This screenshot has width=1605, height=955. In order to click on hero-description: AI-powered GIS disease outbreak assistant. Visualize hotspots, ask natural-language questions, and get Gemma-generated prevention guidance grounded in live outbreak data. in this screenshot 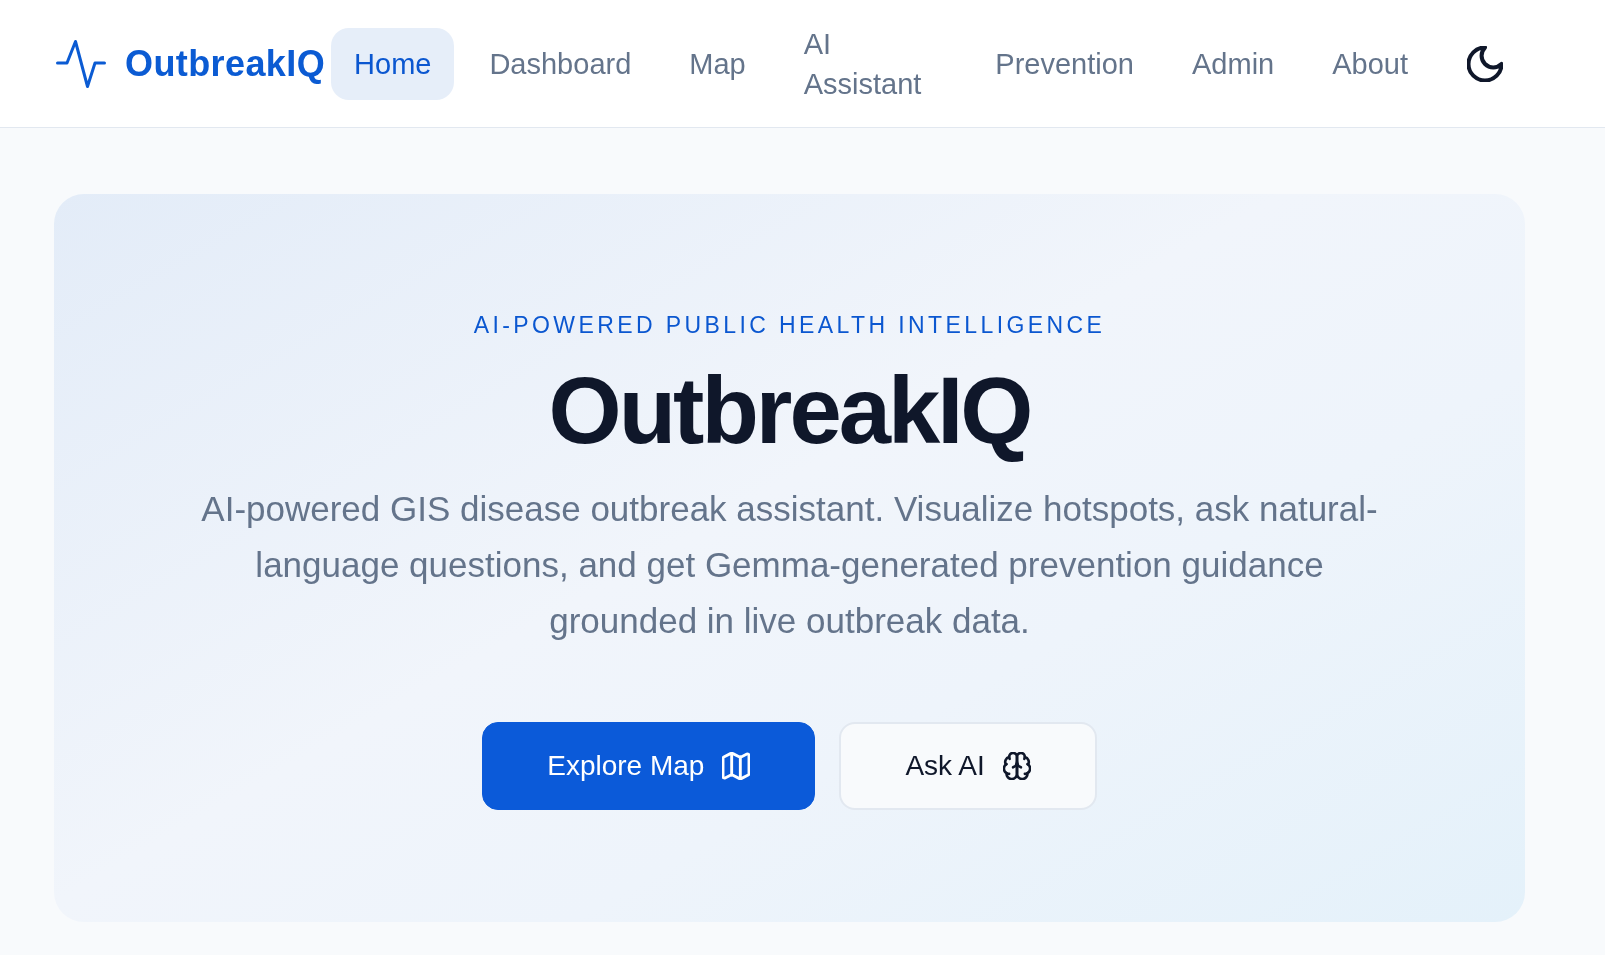, I will do `click(789, 565)`.